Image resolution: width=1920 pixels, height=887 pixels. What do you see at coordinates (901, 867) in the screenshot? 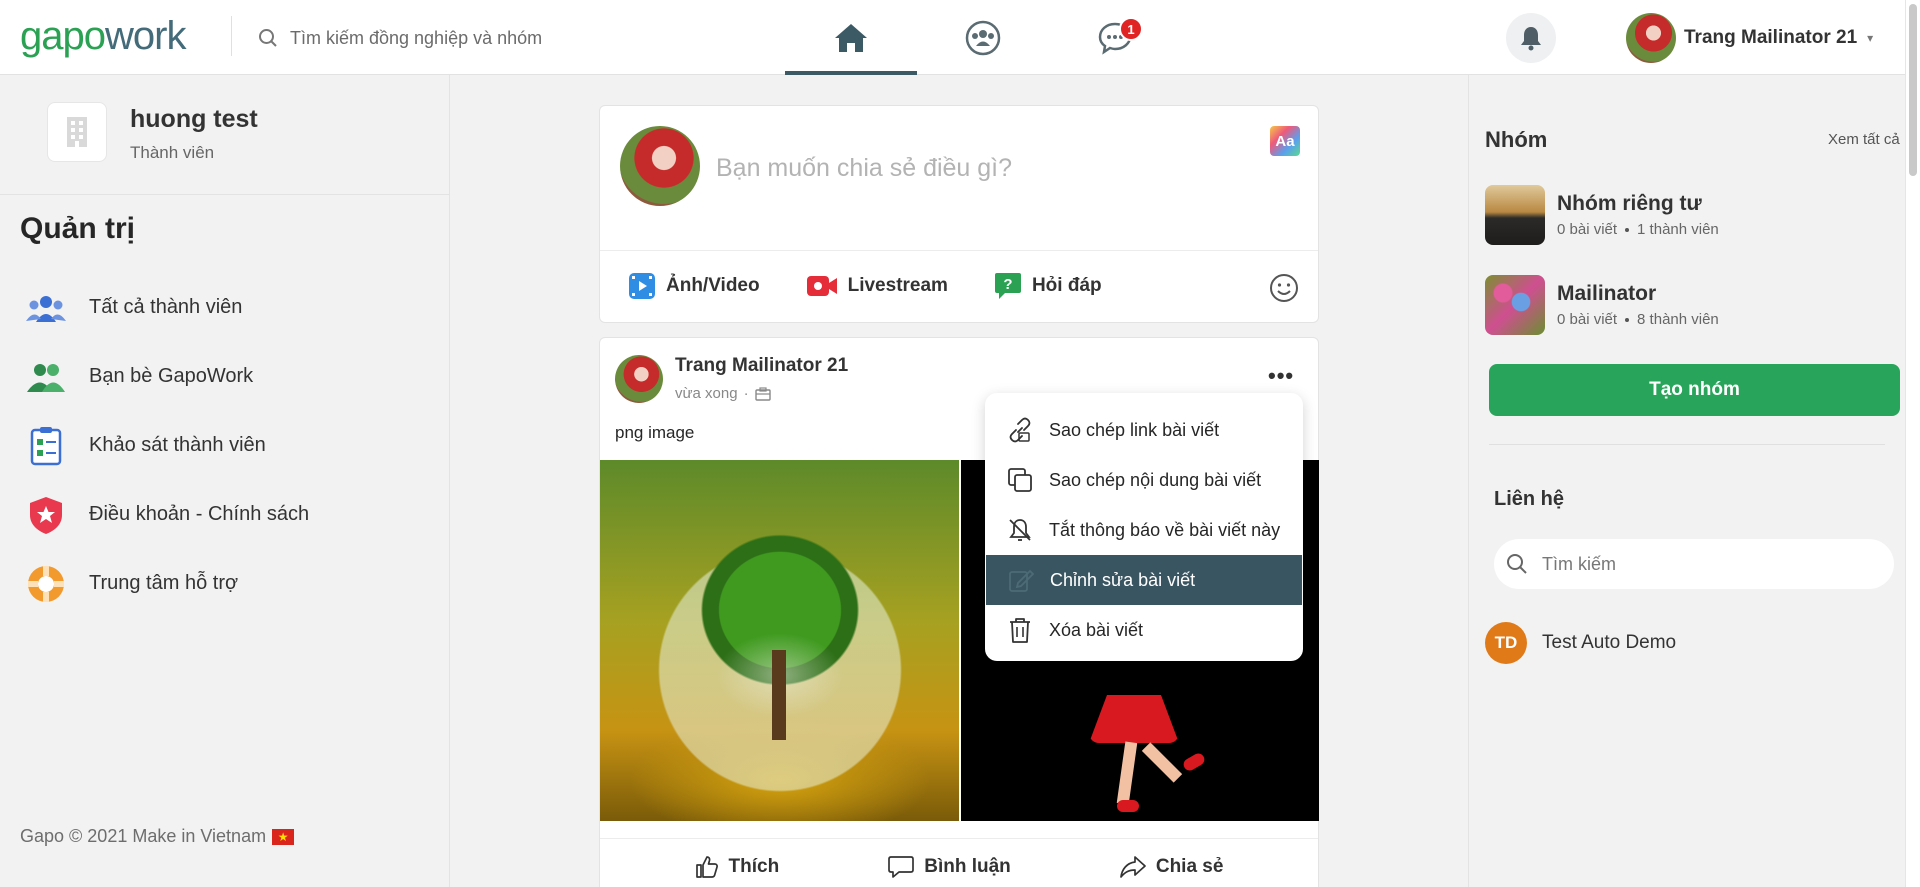
I see `comment-icon` at bounding box center [901, 867].